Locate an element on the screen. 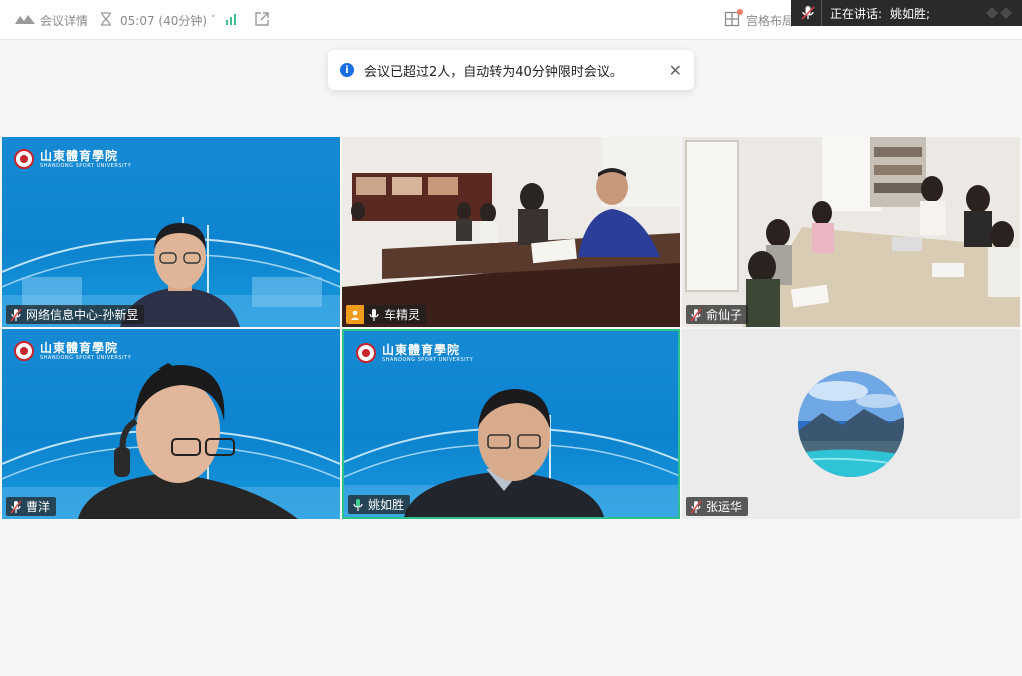  participant-name-tag: 车精灵 is located at coordinates (386, 314).